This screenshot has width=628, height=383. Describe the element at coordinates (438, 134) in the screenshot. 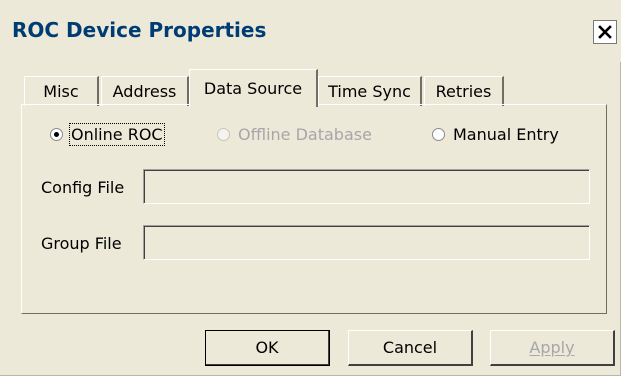

I see `radio-manual-entry-button` at that location.